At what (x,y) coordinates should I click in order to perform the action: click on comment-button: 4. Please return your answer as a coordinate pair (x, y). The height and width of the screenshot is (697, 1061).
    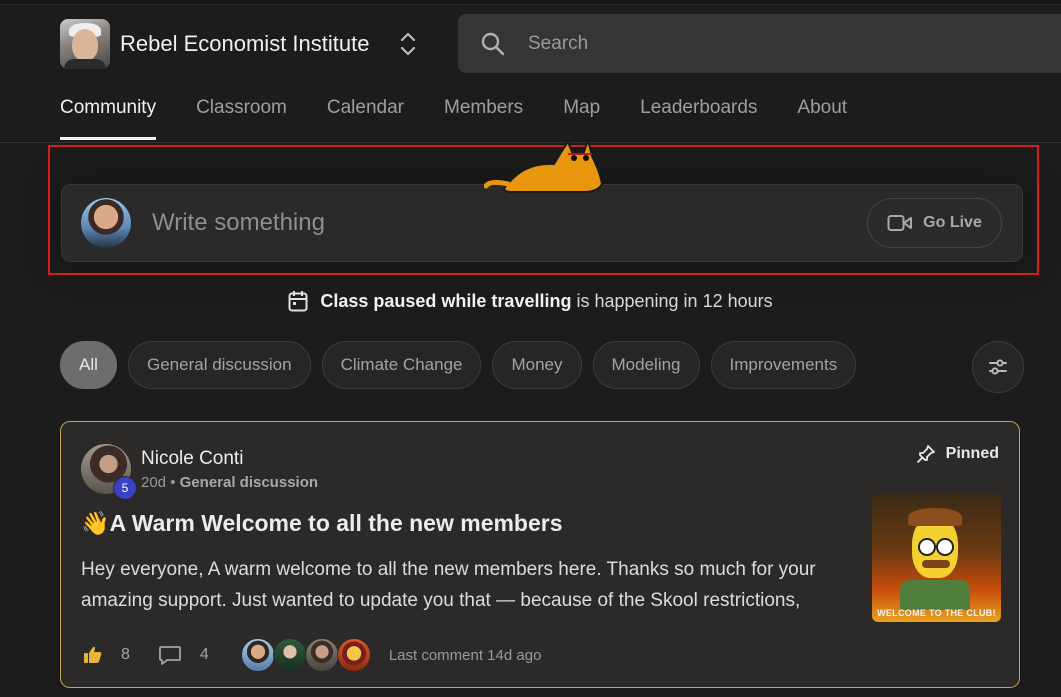
    Looking at the image, I should click on (183, 655).